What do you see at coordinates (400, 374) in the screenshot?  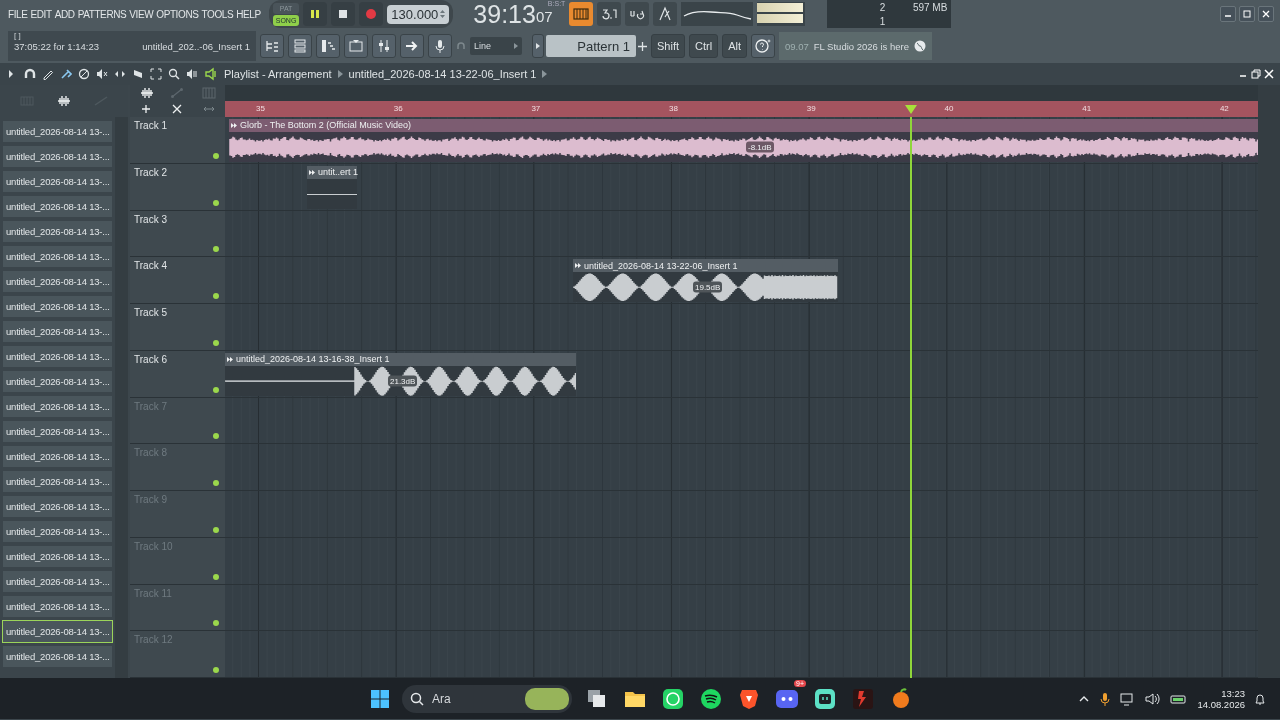 I see `audio-clip: untitled_2026-08-14 13-16-38_Insert 1 21.3dB` at bounding box center [400, 374].